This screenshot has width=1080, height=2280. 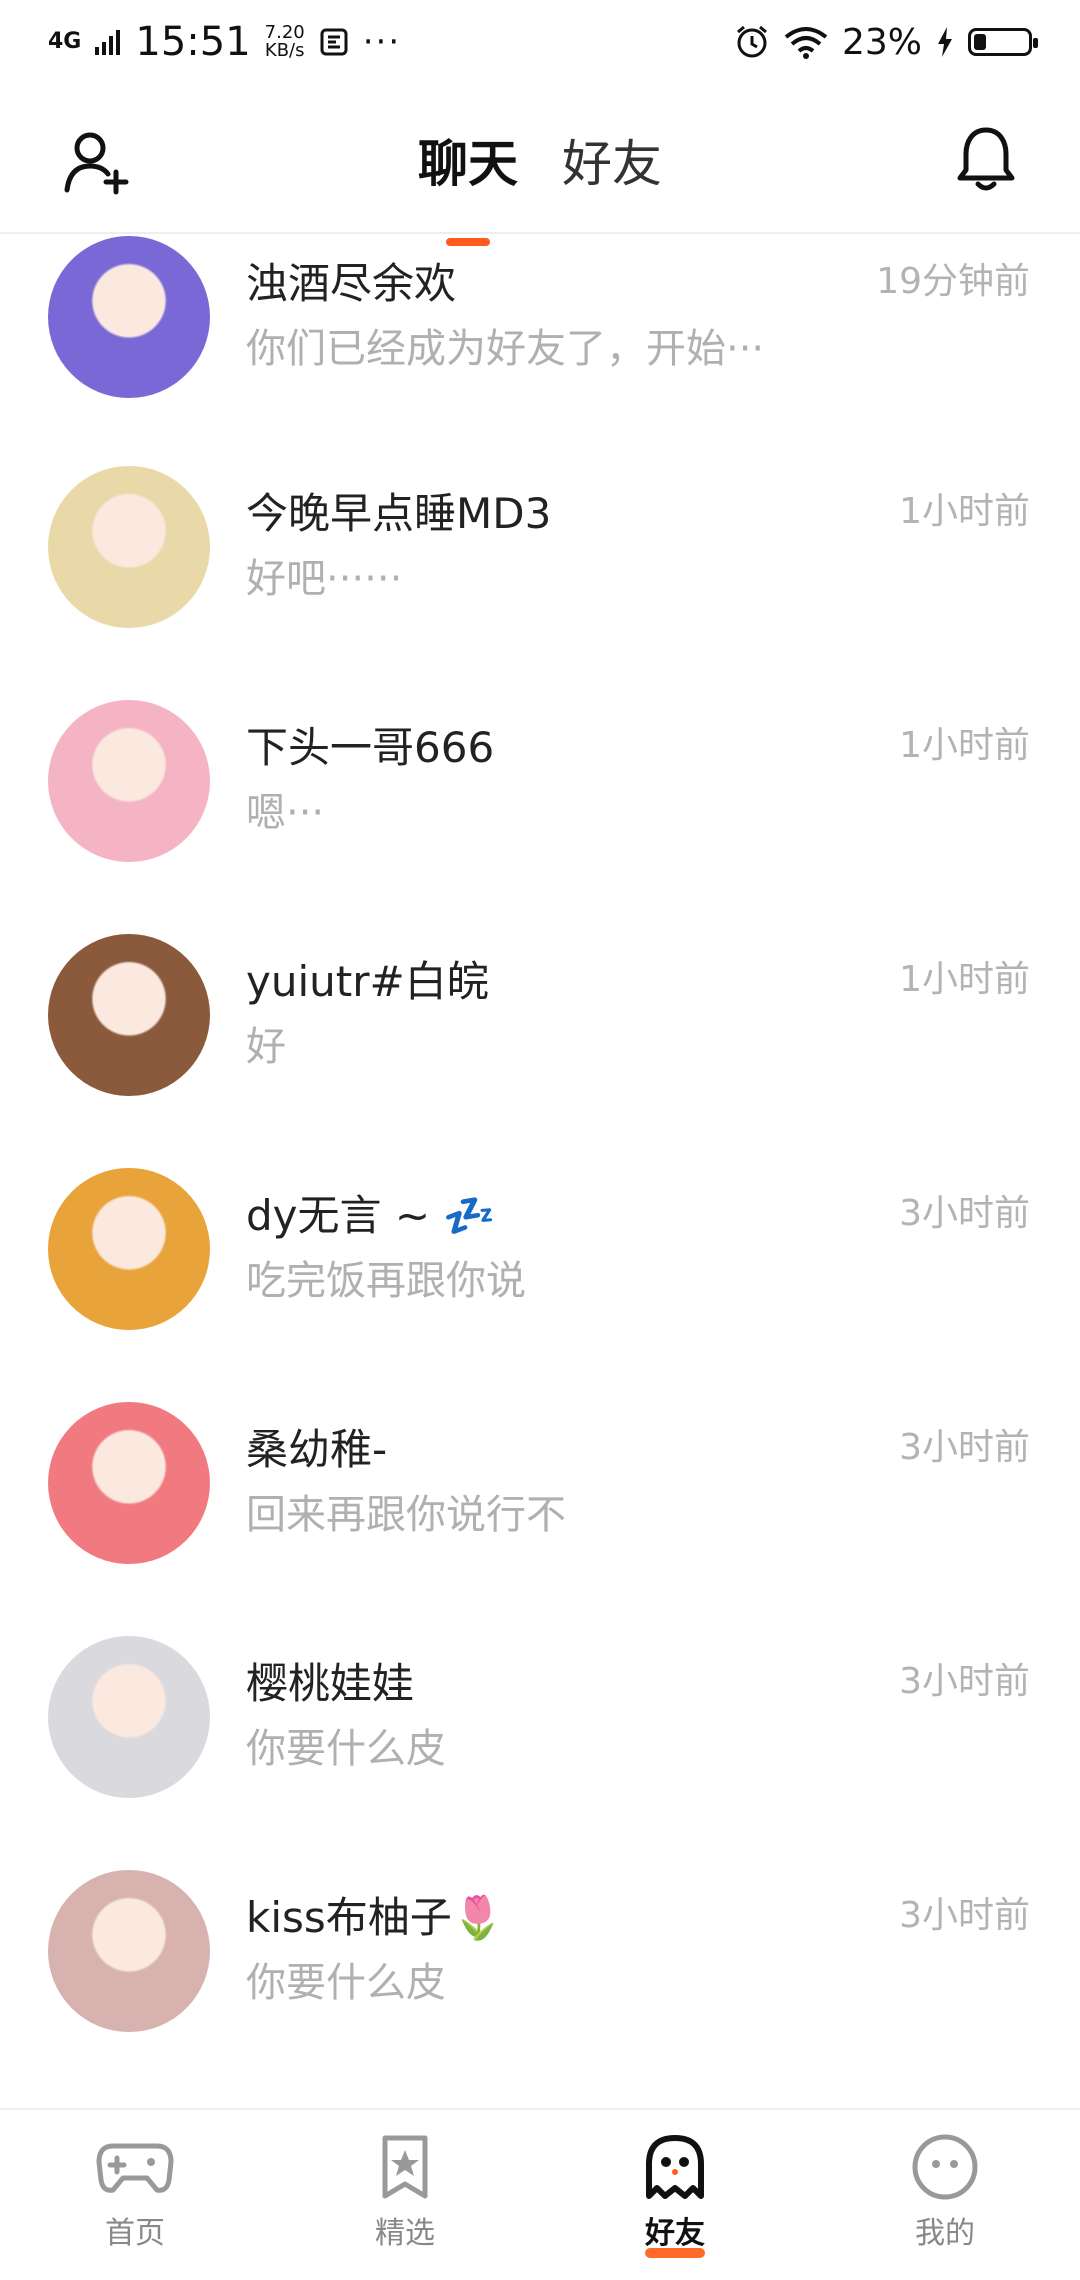 I want to click on nav-home: 首页, so click(x=135, y=2195).